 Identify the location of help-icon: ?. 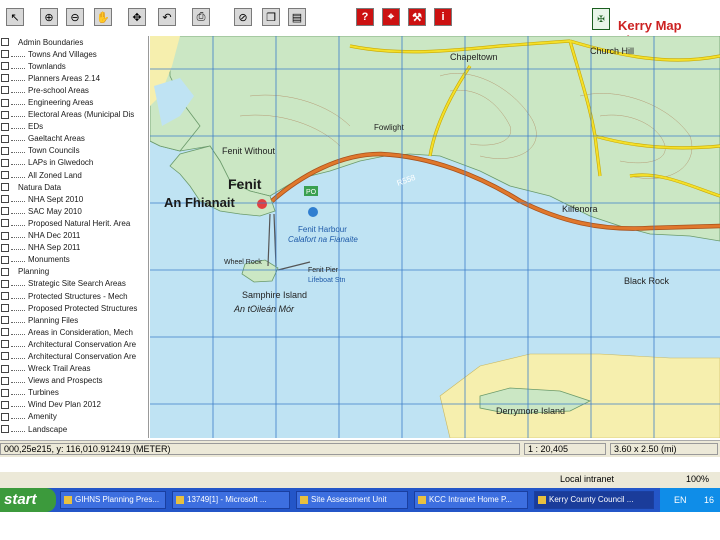
(365, 17).